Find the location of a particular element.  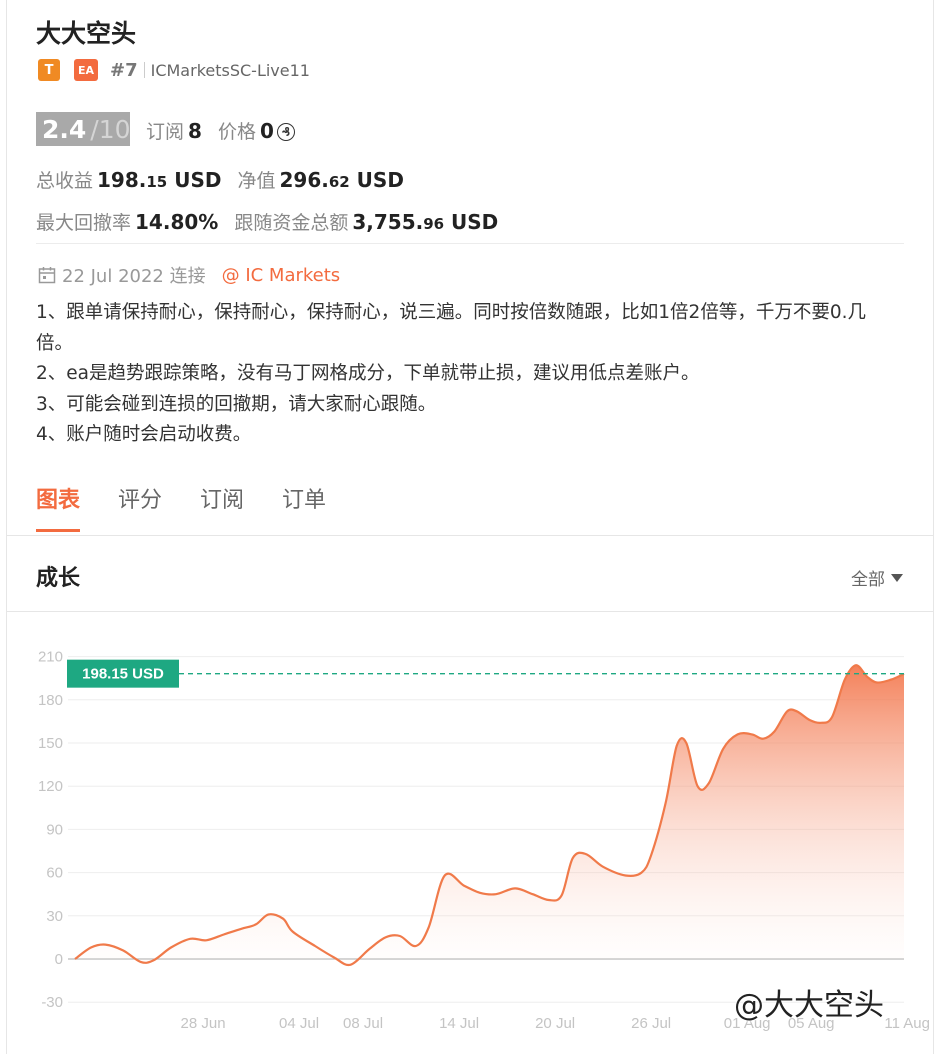

x-tick-label: 11 Aug is located at coordinates (907, 1023).